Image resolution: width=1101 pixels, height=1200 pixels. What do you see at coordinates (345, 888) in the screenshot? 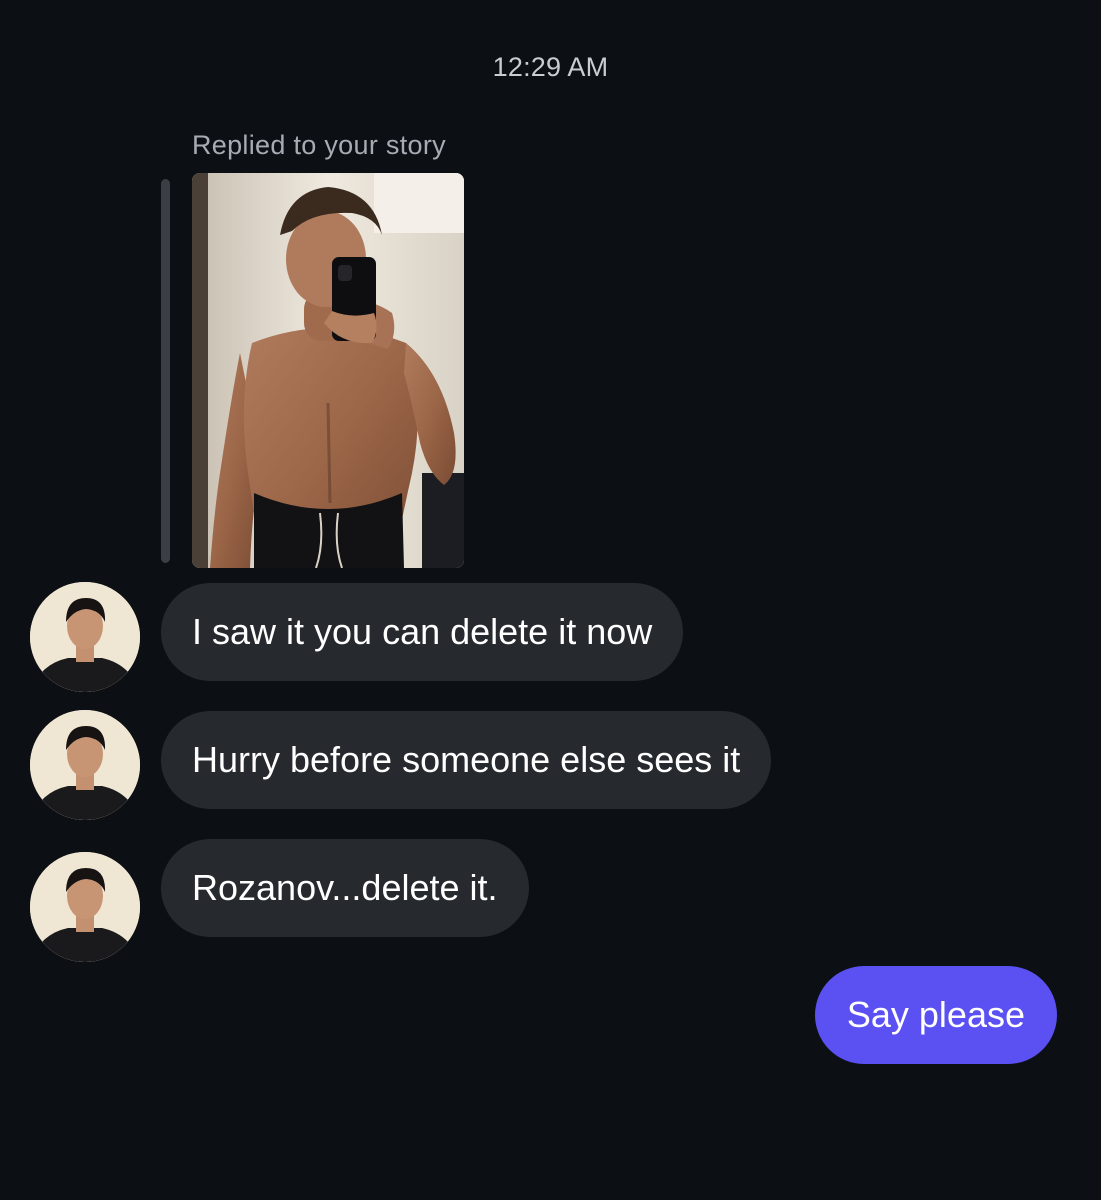
I see `incoming-message-bubble: Rozanov...delete it.` at bounding box center [345, 888].